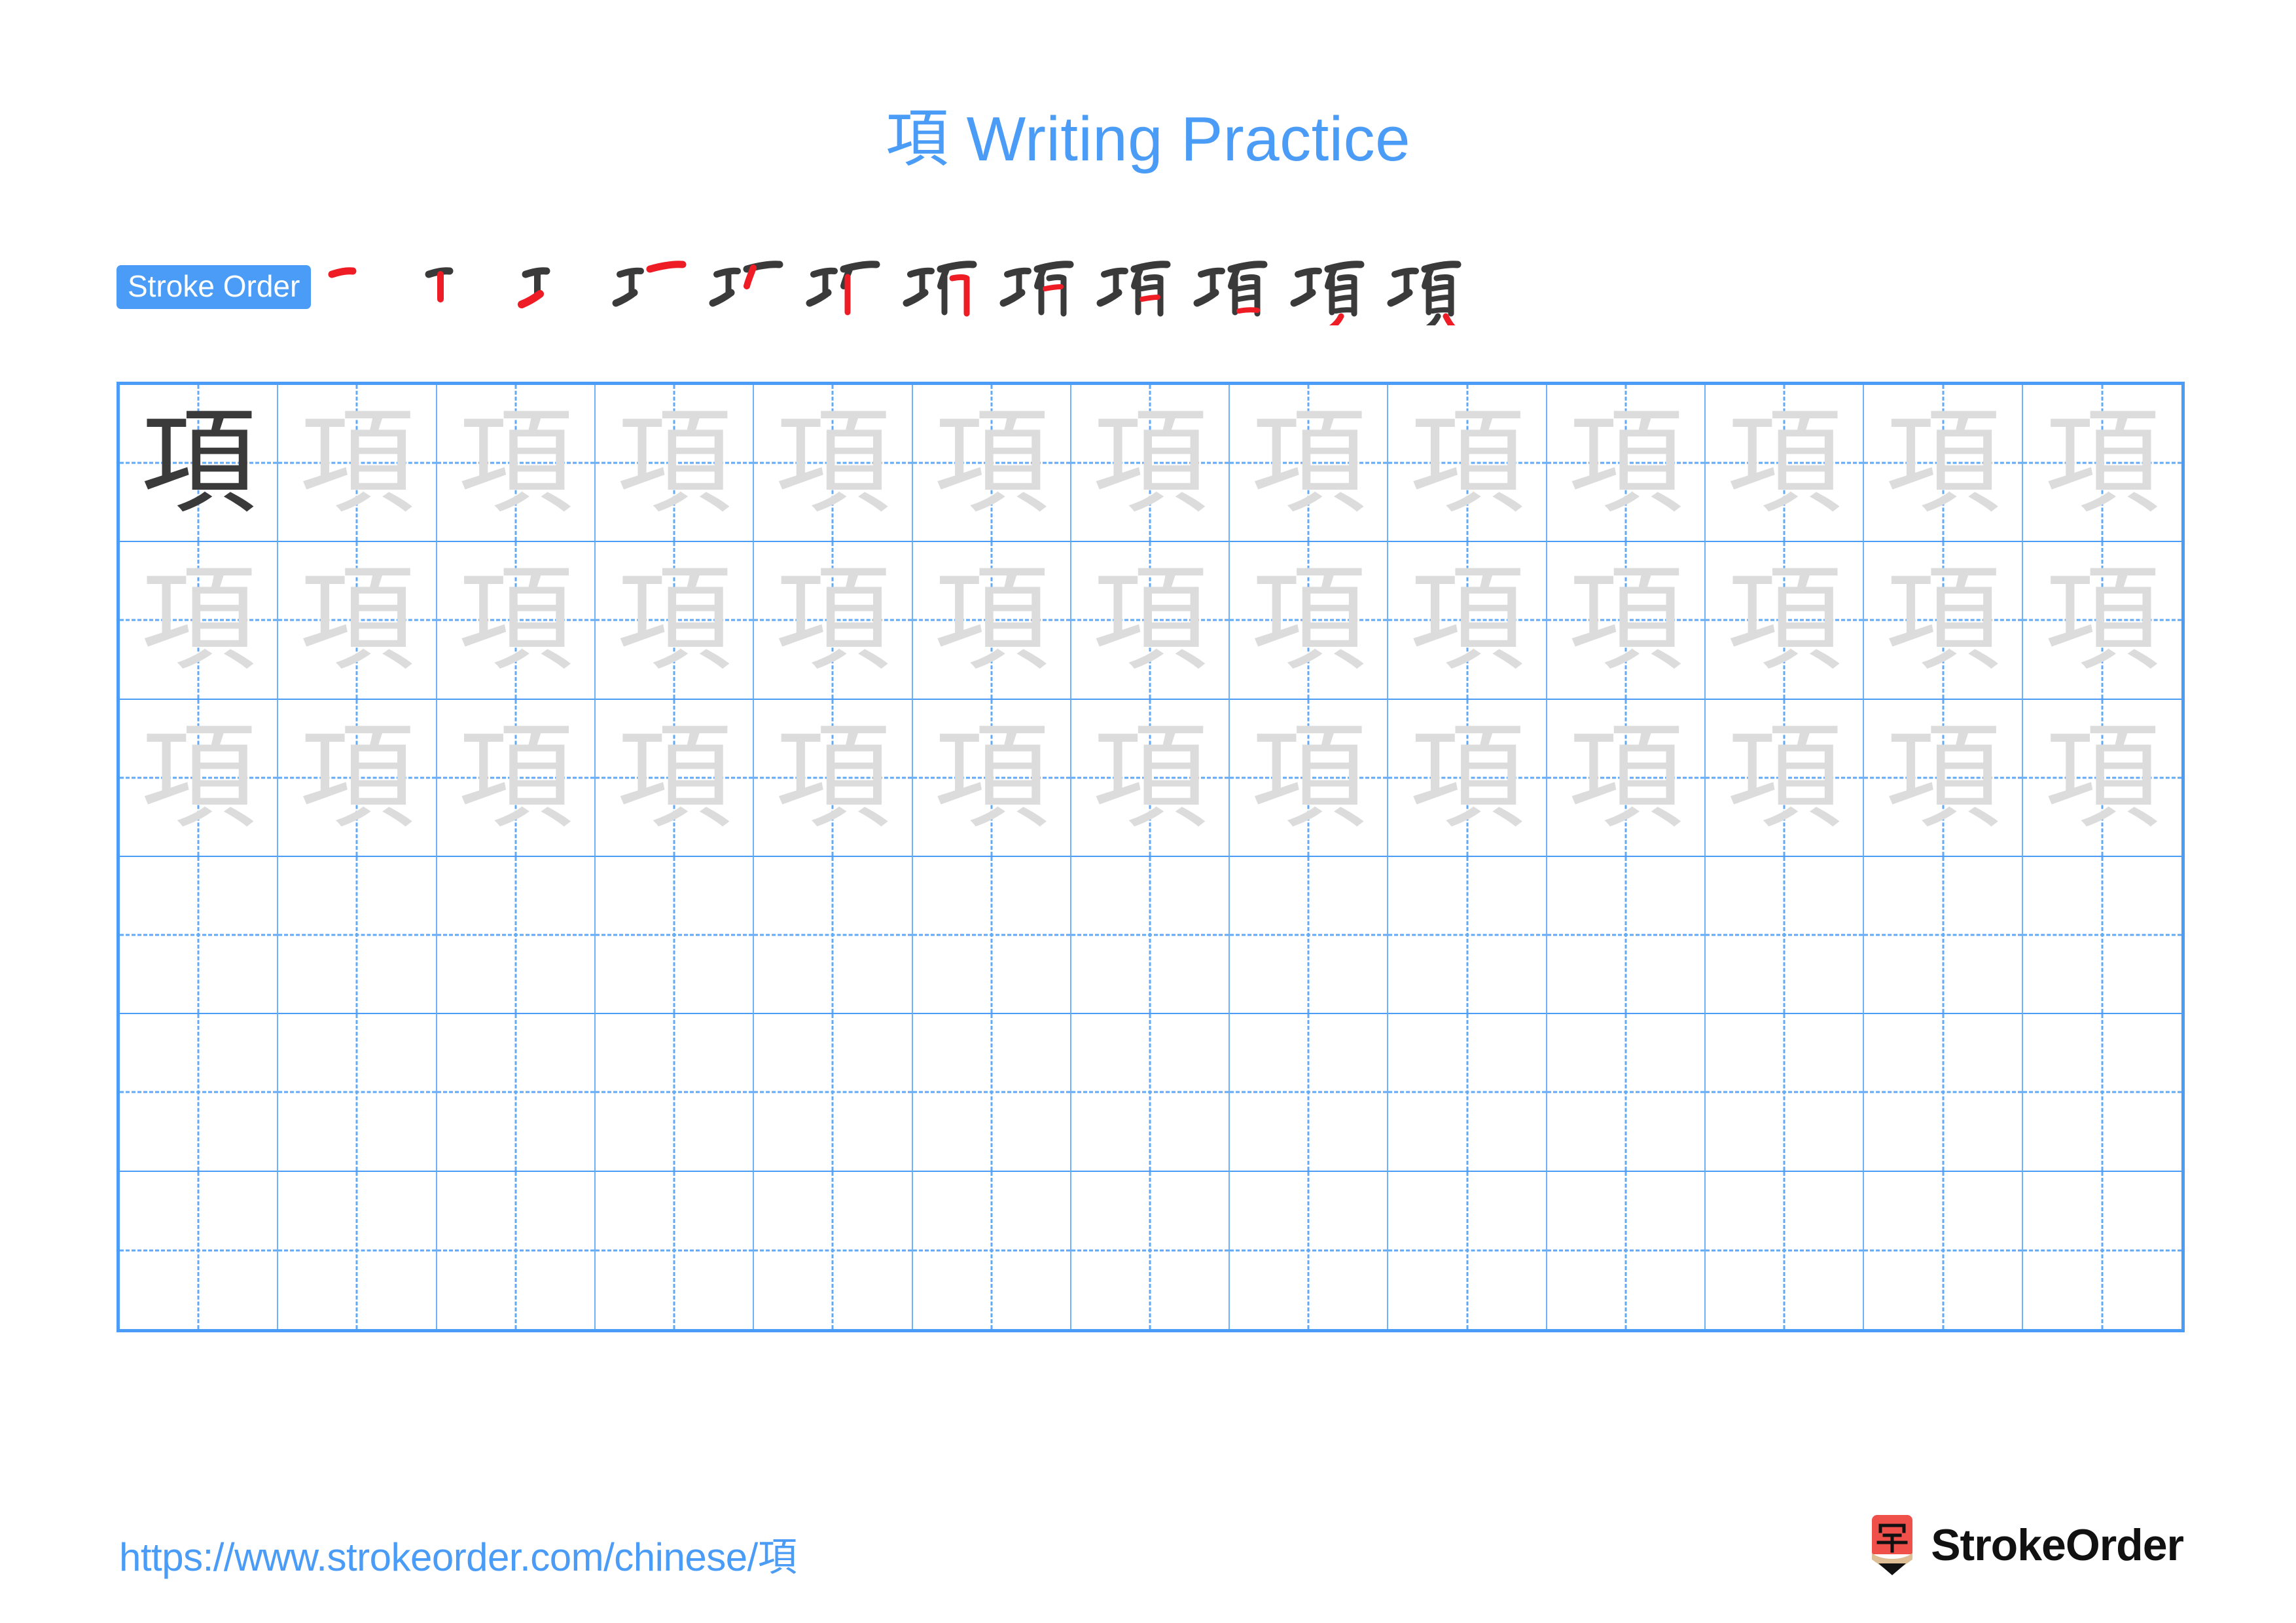  I want to click on brand-name: StrokeOrder, so click(2057, 1545).